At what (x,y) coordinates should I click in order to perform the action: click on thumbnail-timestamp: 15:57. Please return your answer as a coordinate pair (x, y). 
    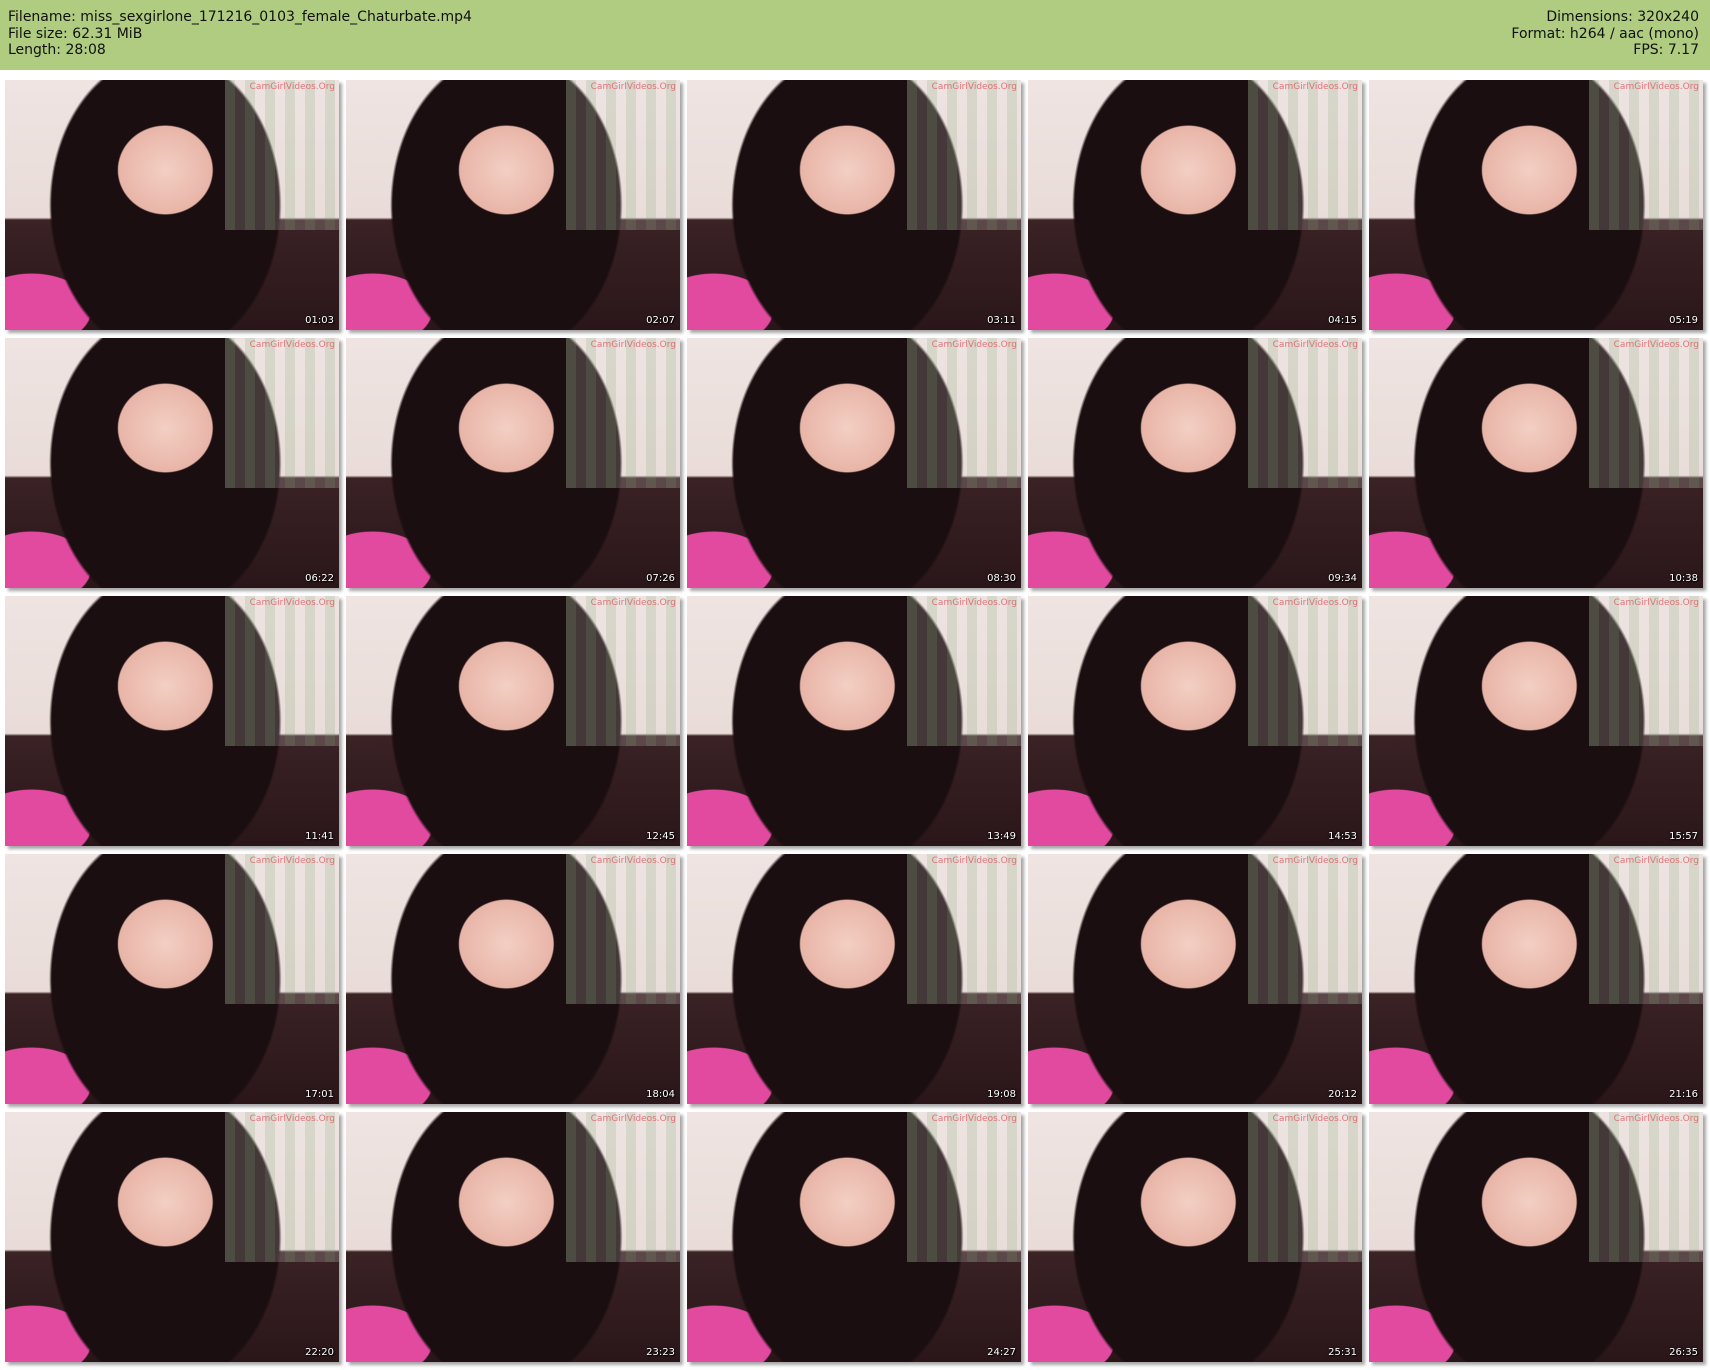
    Looking at the image, I should click on (1683, 836).